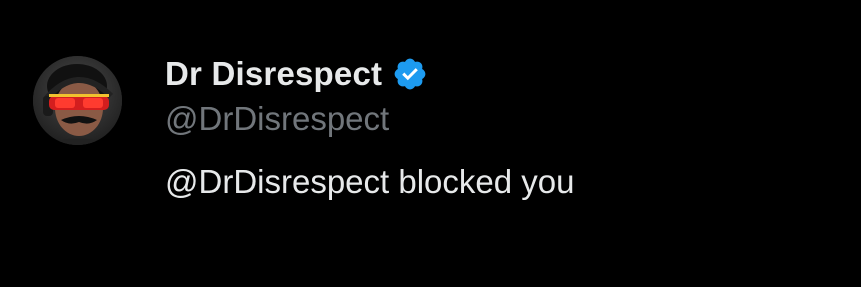 This screenshot has height=287, width=861. I want to click on verified-badge-icon, so click(410, 74).